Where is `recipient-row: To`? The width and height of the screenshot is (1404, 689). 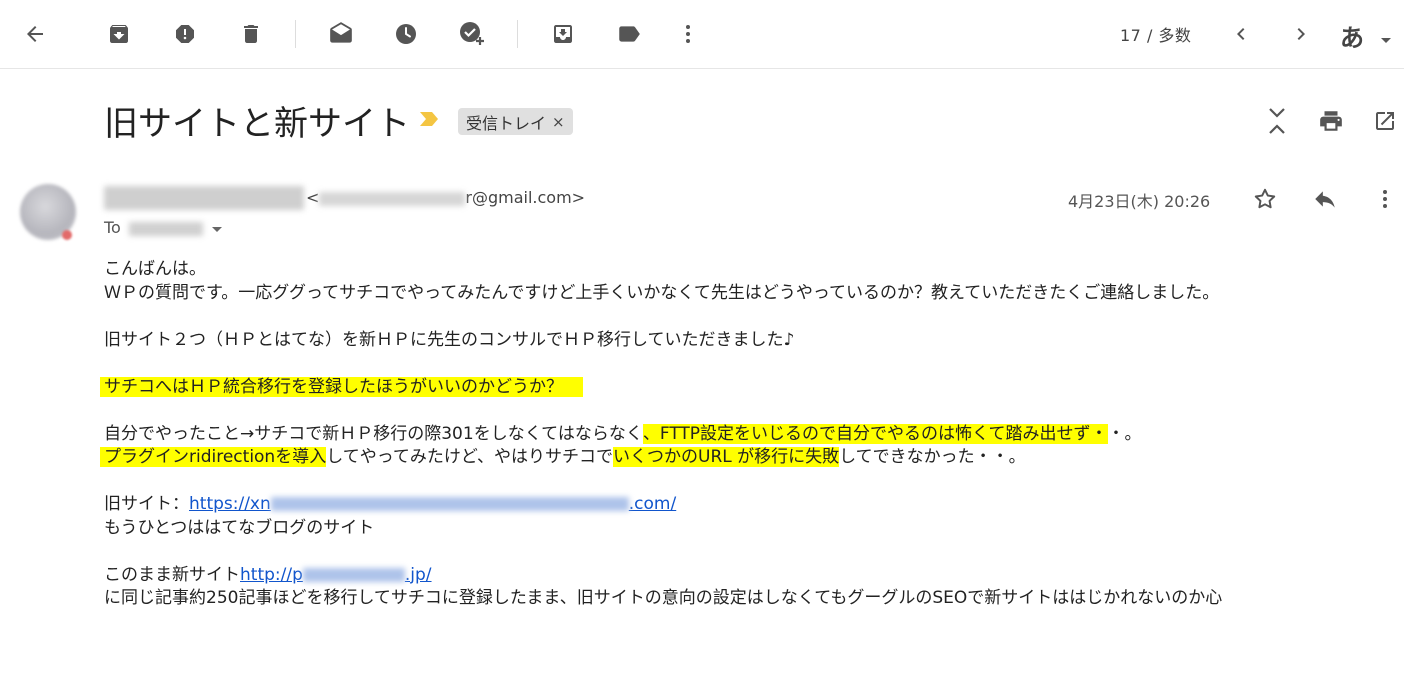
recipient-row: To is located at coordinates (163, 228).